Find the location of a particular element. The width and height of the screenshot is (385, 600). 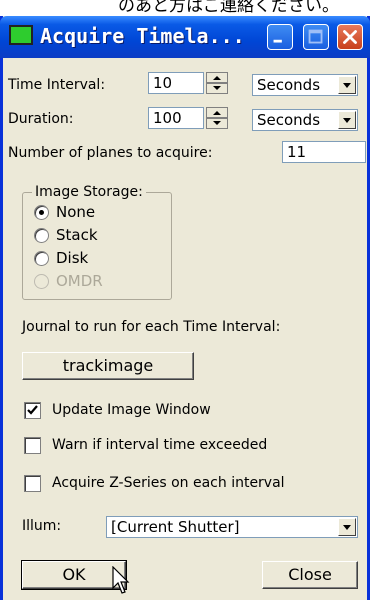

duration-unit-select: Seconds is located at coordinates (305, 120).